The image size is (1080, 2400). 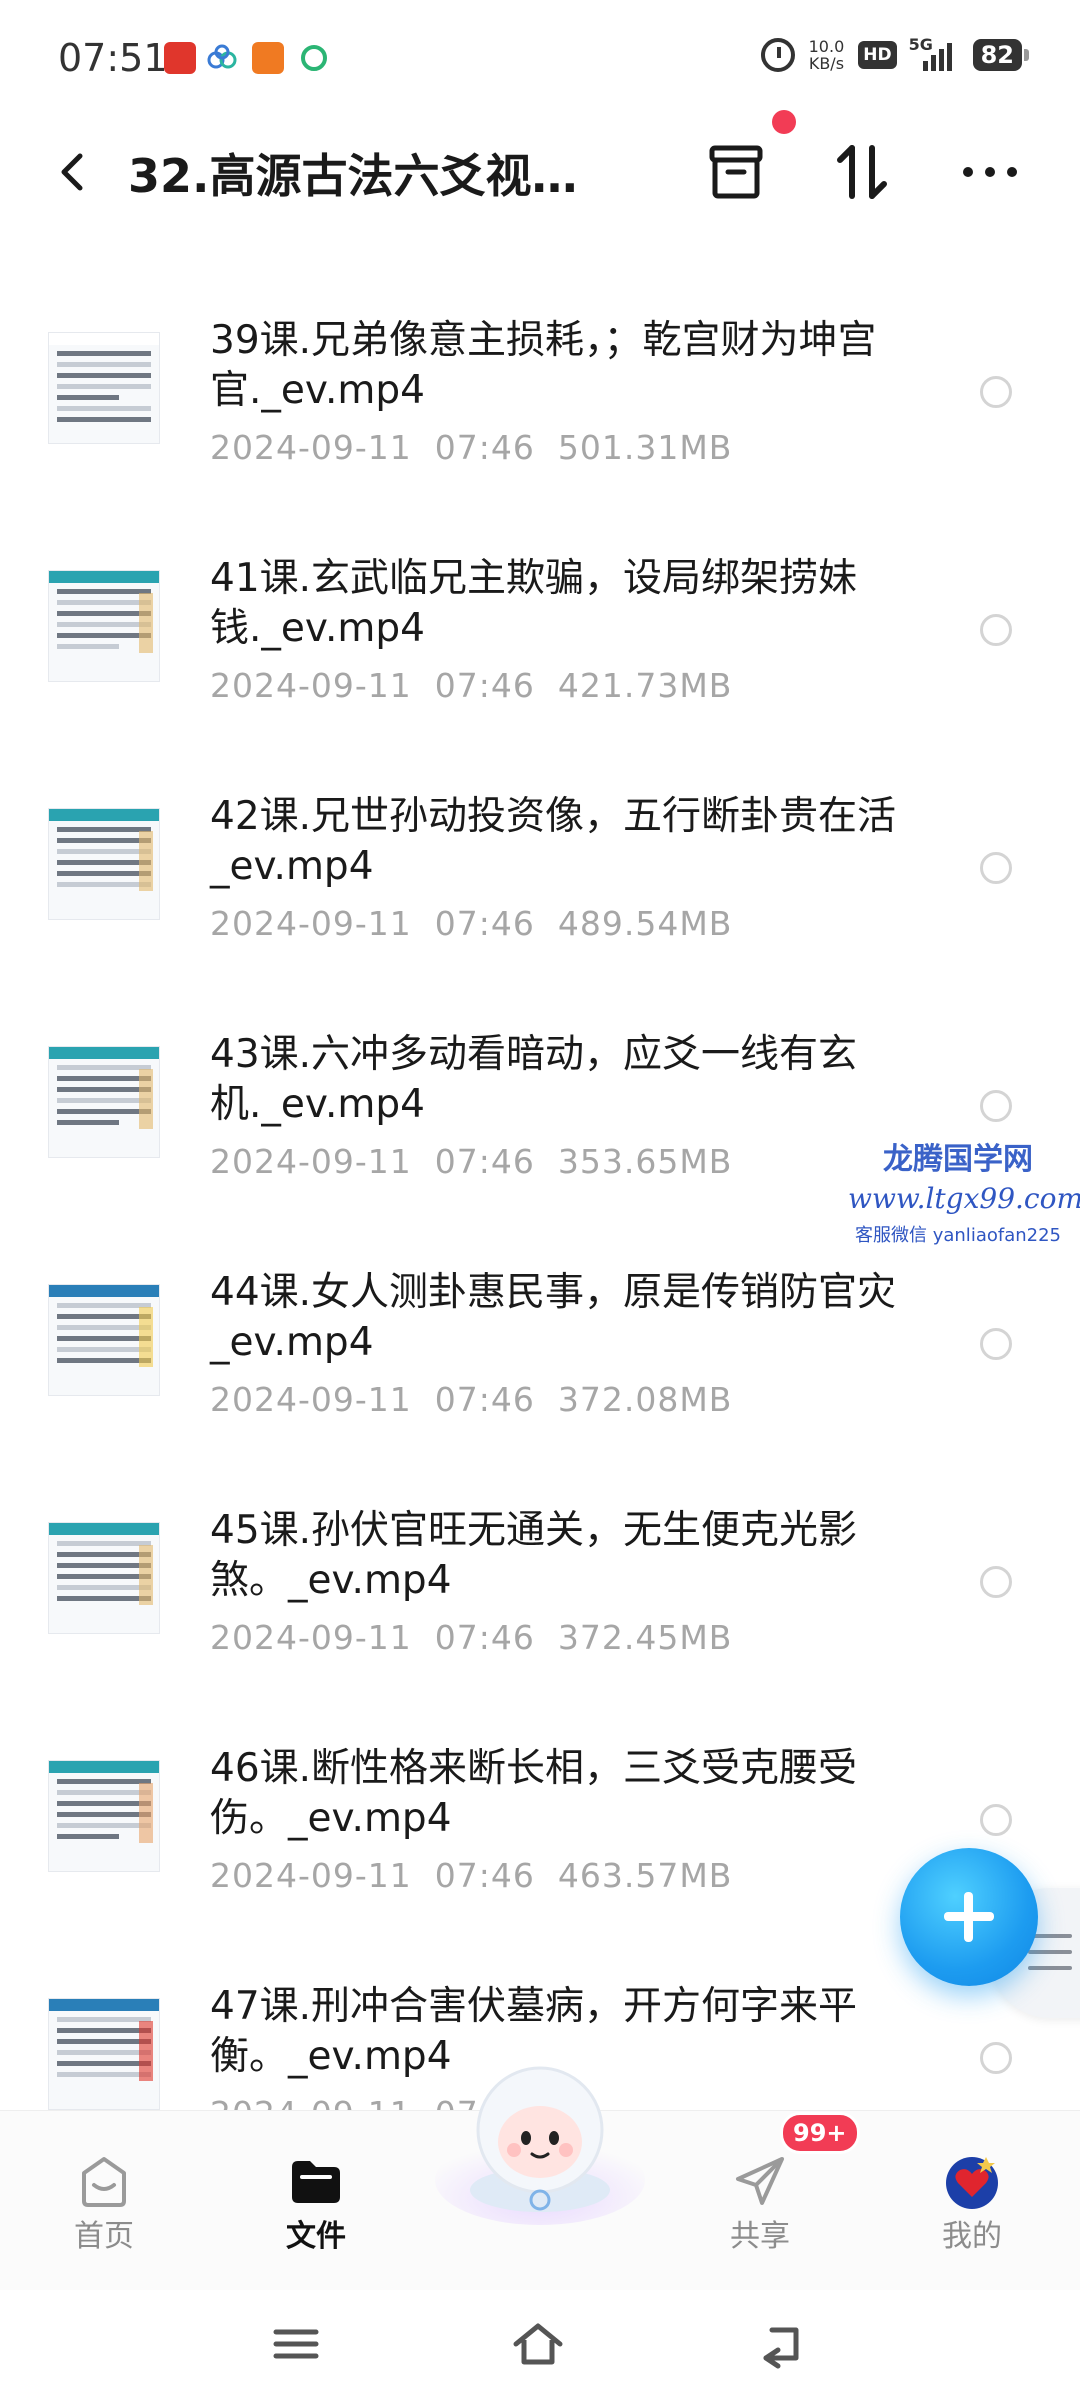 I want to click on nav-mine: 我的, so click(x=972, y=2201).